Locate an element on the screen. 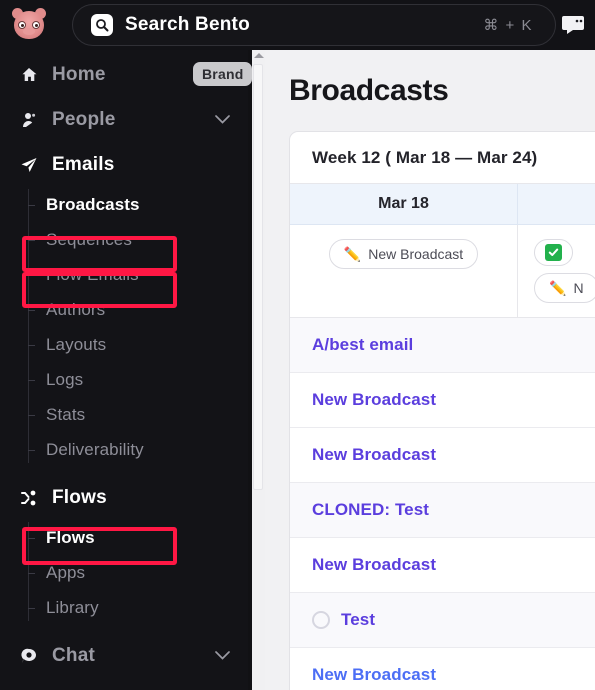  new-broadcast-button: ✏️ N is located at coordinates (564, 288).